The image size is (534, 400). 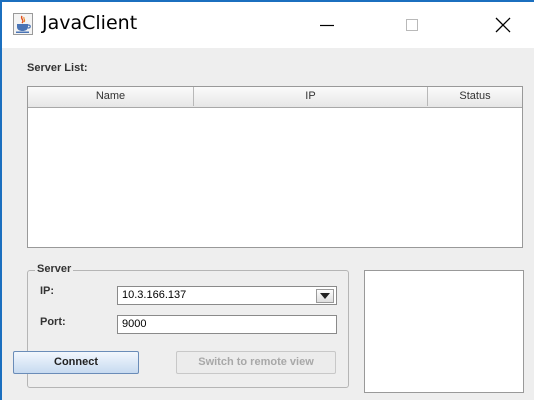 I want to click on close-icon, so click(x=503, y=25).